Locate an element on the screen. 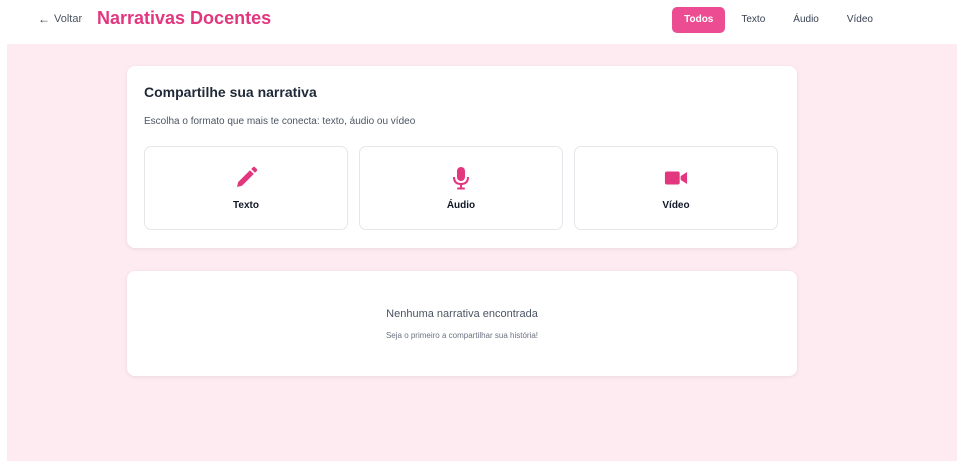  pencil-icon is located at coordinates (246, 178).